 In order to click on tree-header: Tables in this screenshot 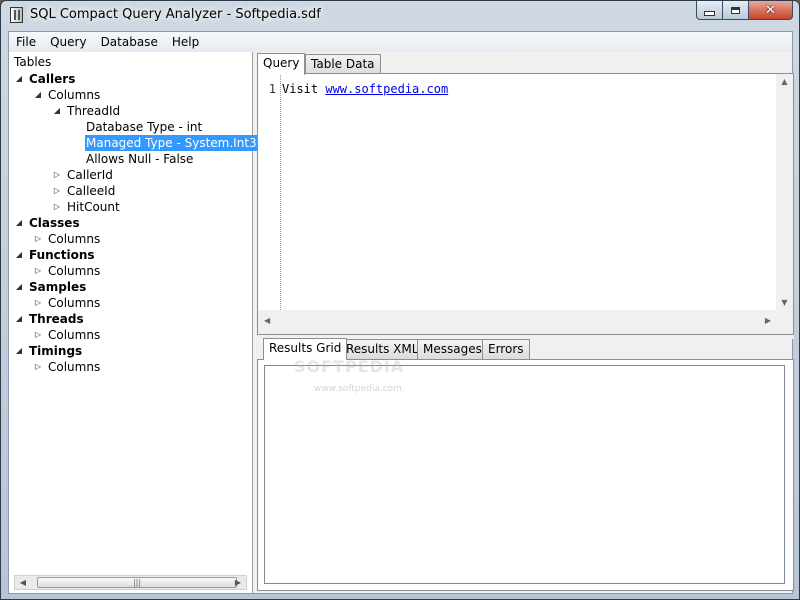, I will do `click(33, 62)`.